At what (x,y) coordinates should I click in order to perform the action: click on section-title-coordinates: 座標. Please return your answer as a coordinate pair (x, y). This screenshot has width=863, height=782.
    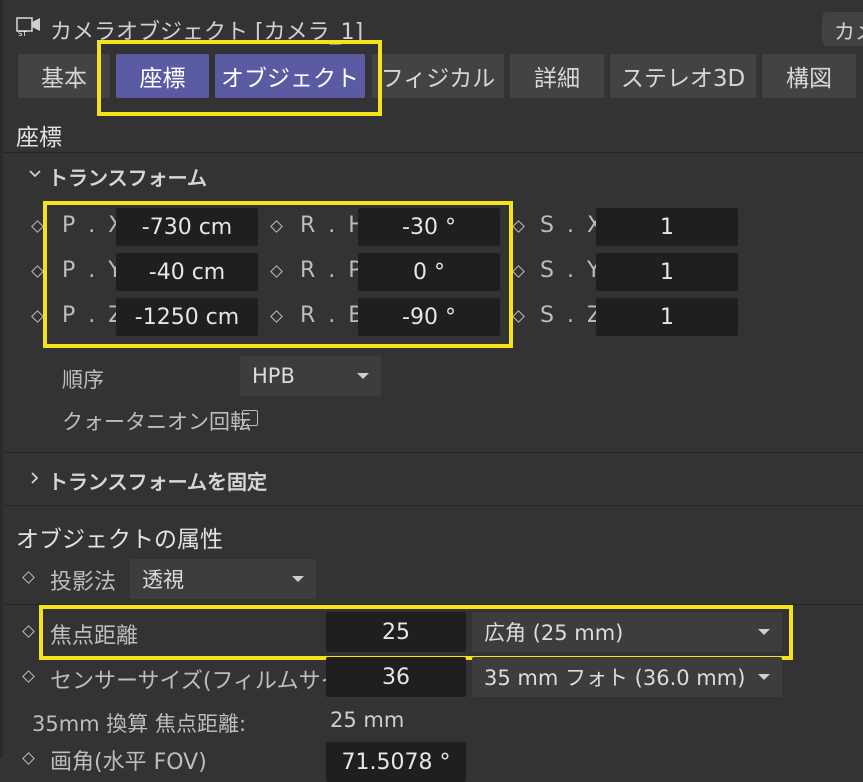
    Looking at the image, I should click on (39, 138).